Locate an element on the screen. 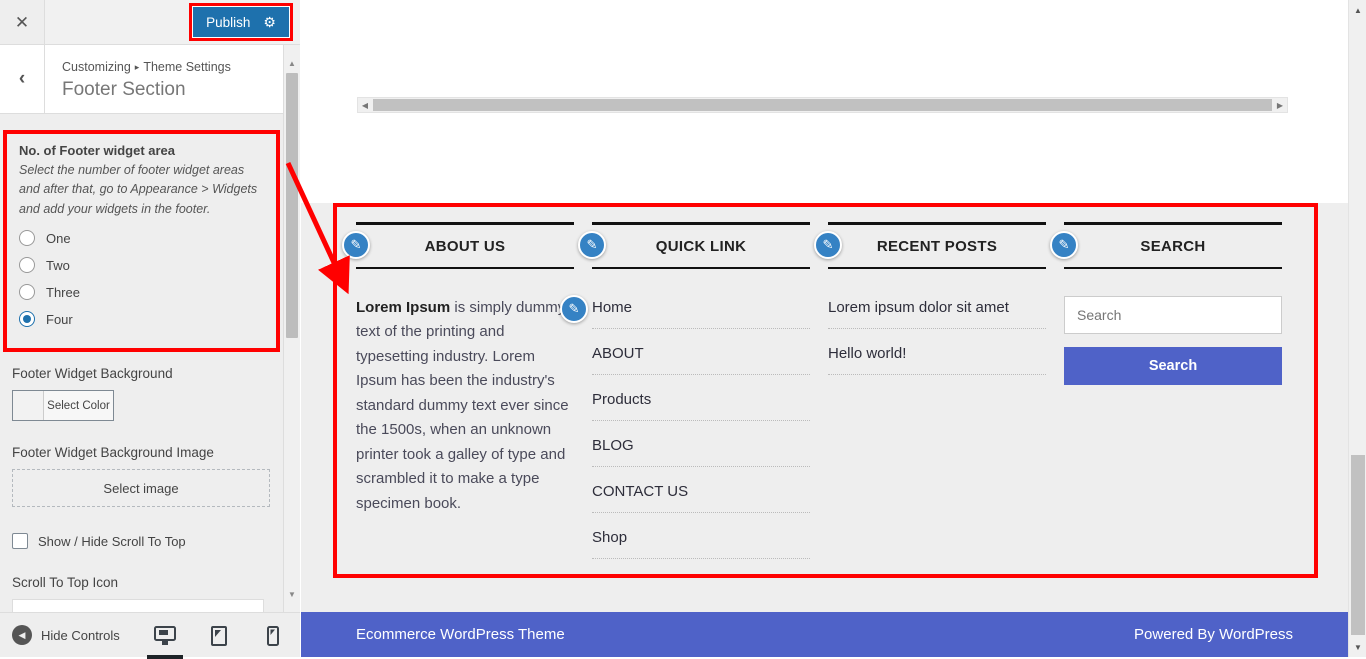 The width and height of the screenshot is (1366, 659). radio-option-four: Four is located at coordinates (141, 319).